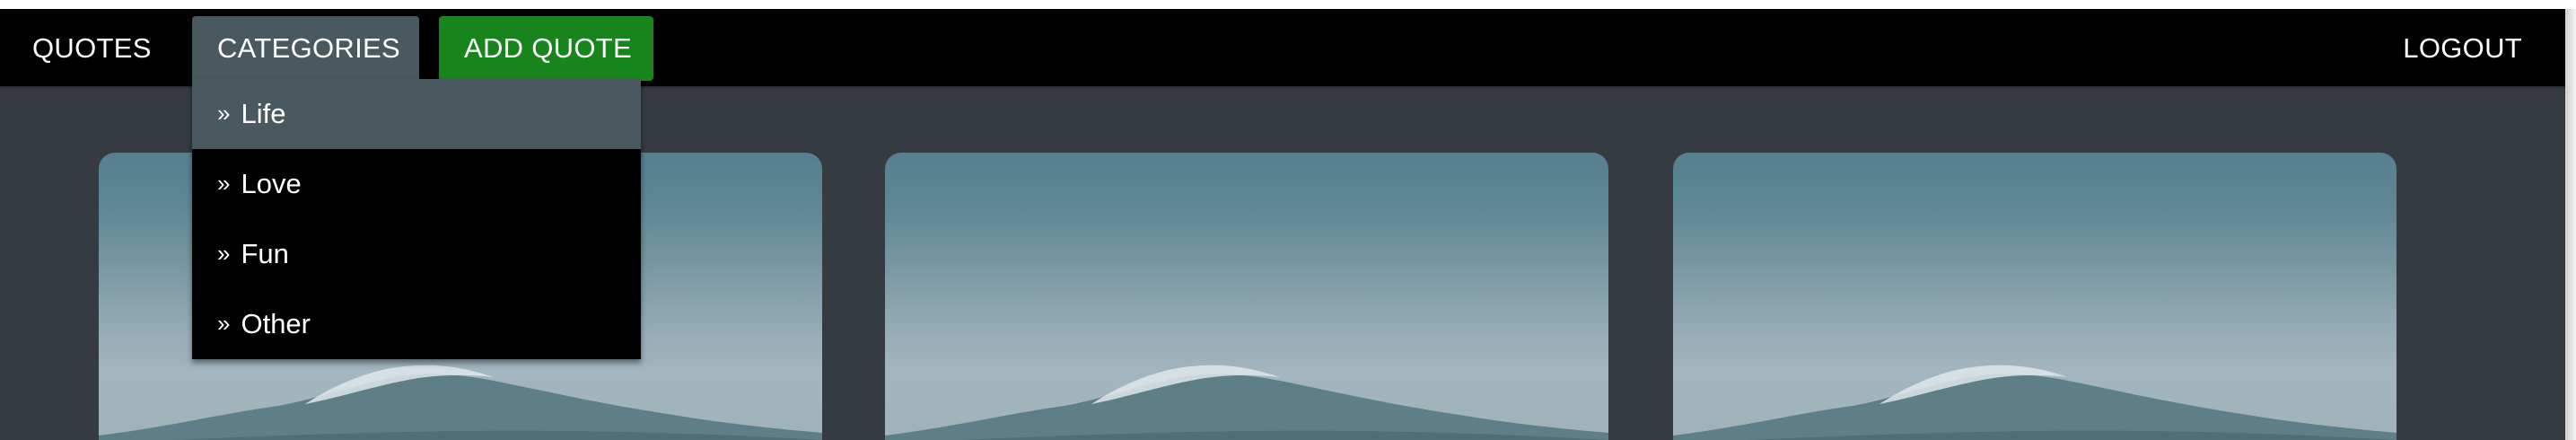 The image size is (2576, 440). What do you see at coordinates (265, 253) in the screenshot?
I see `dropdown-item-label: Fun` at bounding box center [265, 253].